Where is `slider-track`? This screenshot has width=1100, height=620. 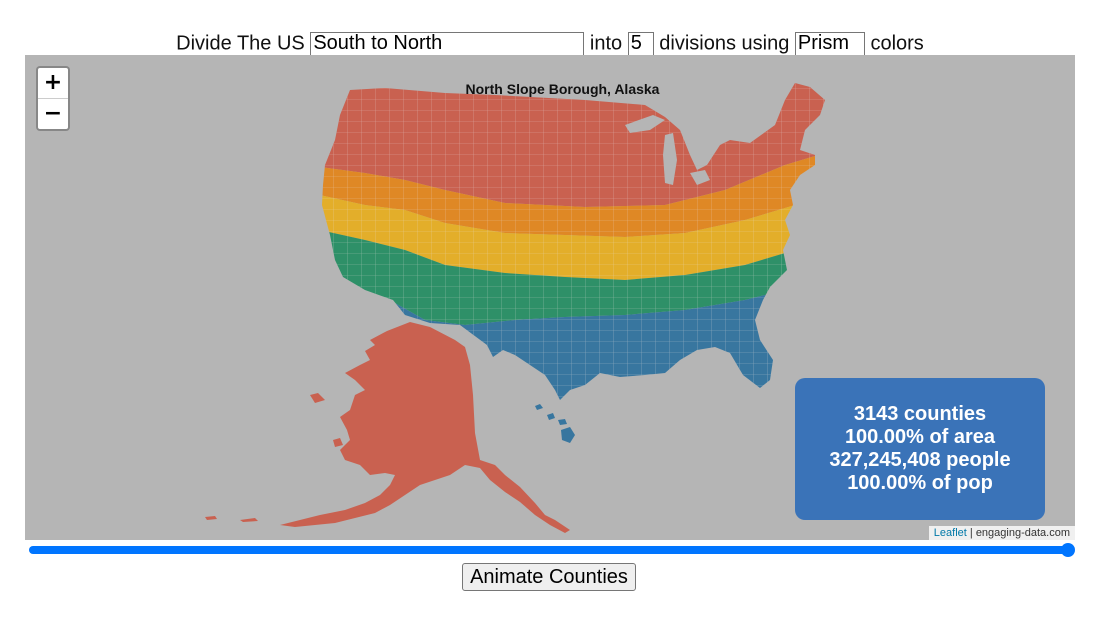
slider-track is located at coordinates (550, 550).